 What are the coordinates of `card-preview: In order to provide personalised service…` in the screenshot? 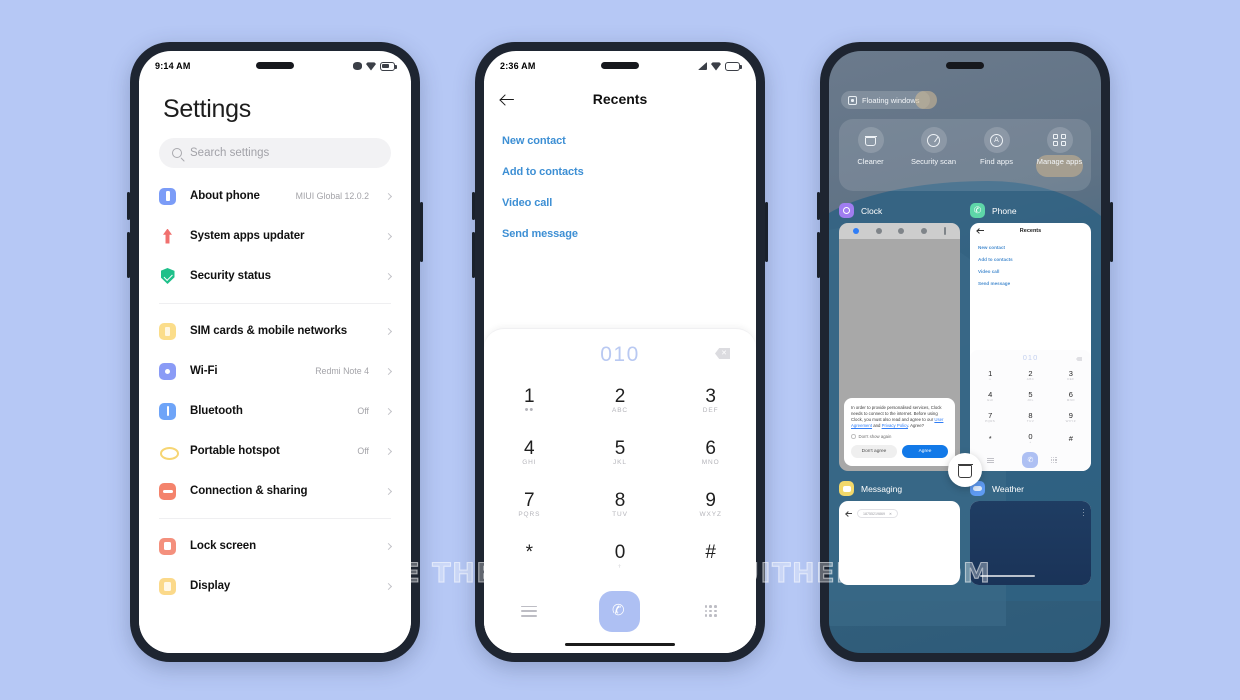 It's located at (899, 347).